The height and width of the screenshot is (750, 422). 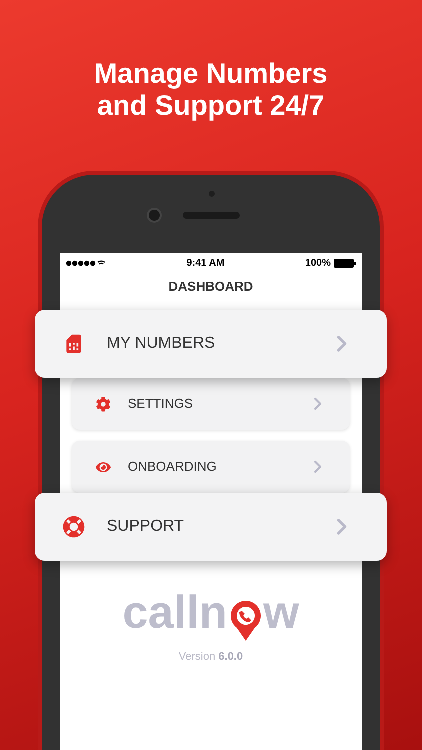 I want to click on logo-text: calln, so click(x=175, y=612).